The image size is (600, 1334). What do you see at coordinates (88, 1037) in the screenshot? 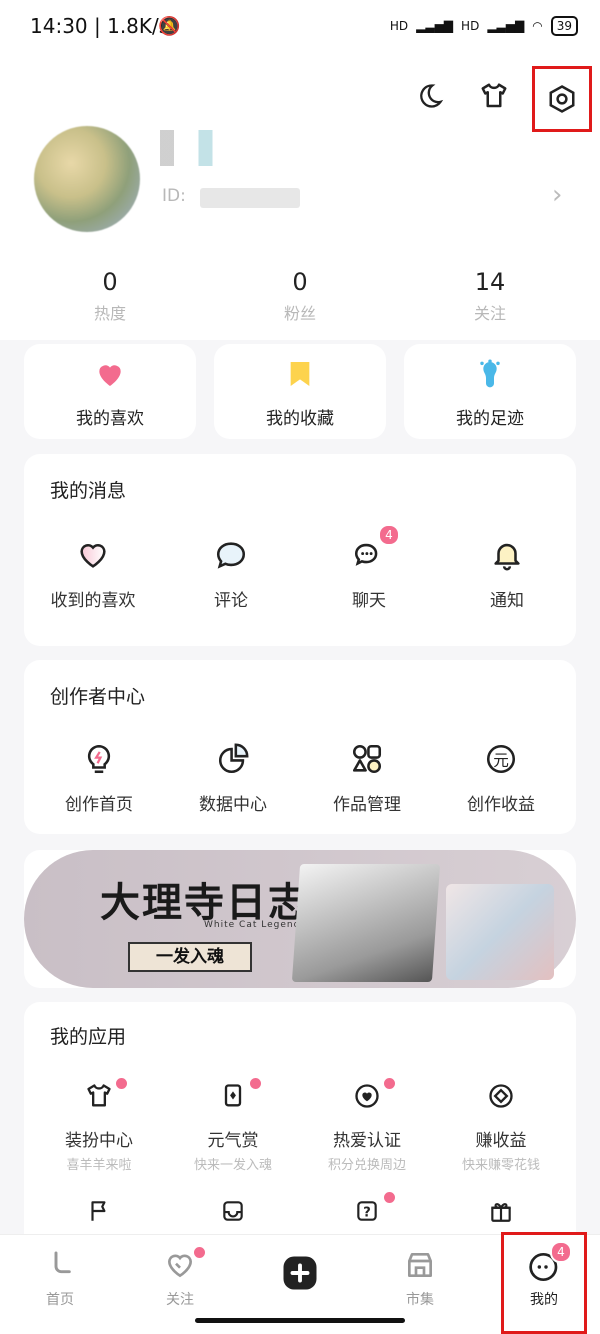
I see `apps-title: 我的应用` at bounding box center [88, 1037].